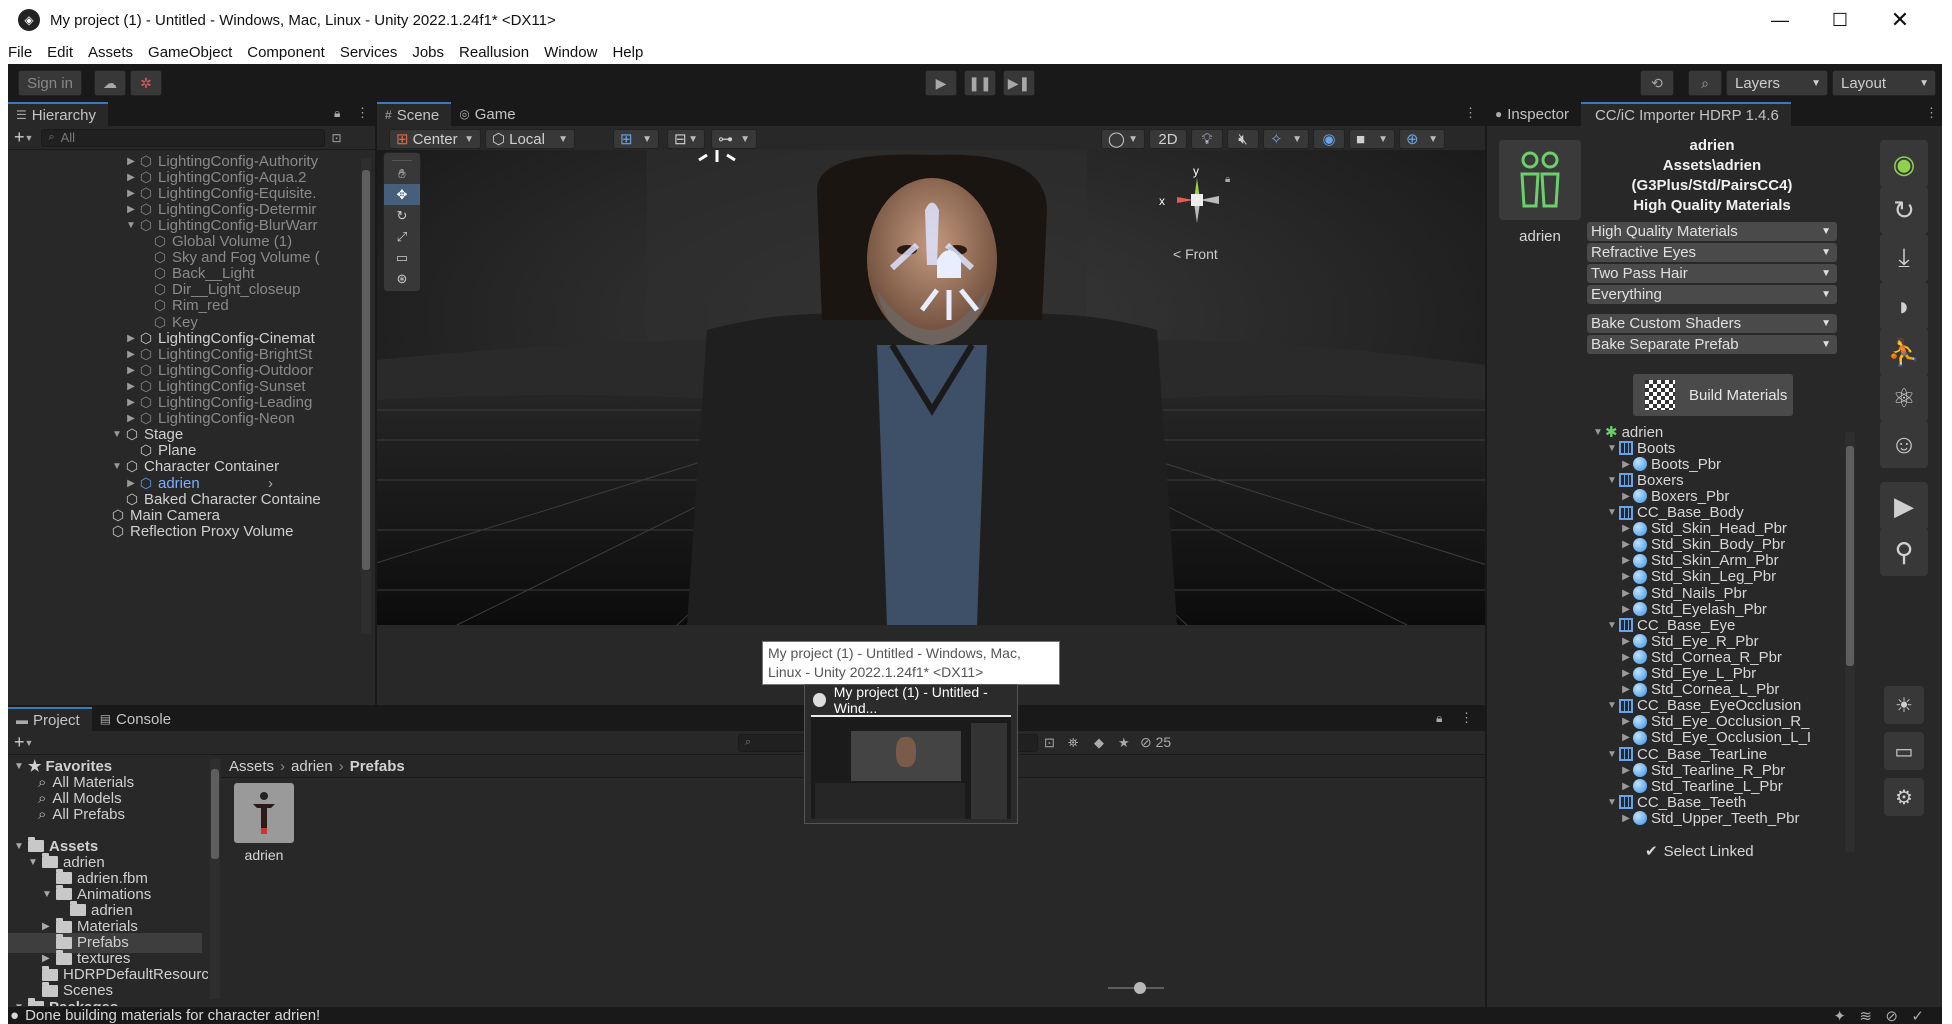 This screenshot has width=1952, height=1024. I want to click on material-option-dropdown: Two Pass Hair ▼, so click(1712, 273).